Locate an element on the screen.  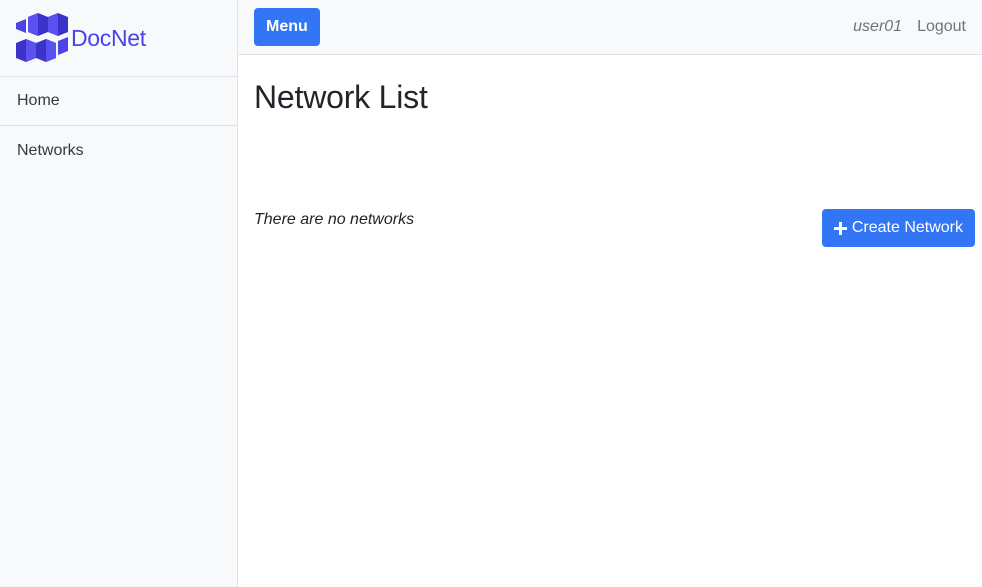
empty-message: There are no networks is located at coordinates (334, 219).